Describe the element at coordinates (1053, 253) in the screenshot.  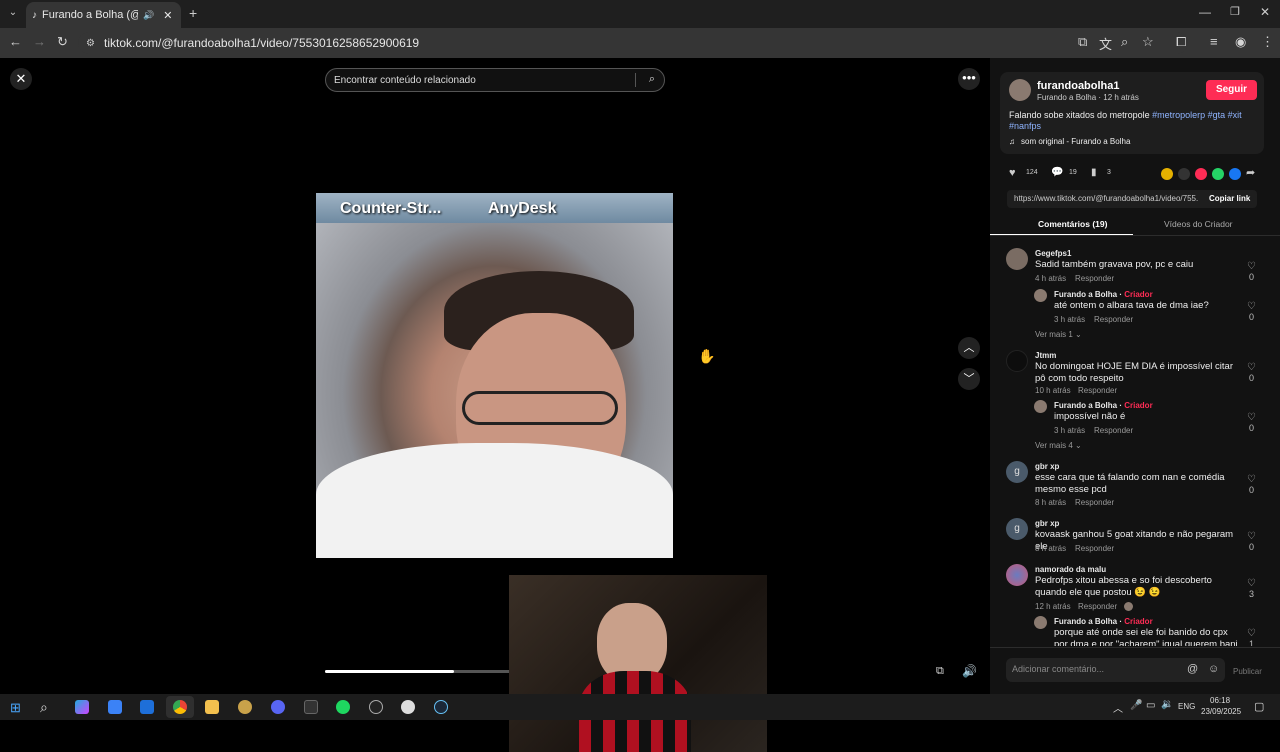
I see `comment-author: Gegefps1` at that location.